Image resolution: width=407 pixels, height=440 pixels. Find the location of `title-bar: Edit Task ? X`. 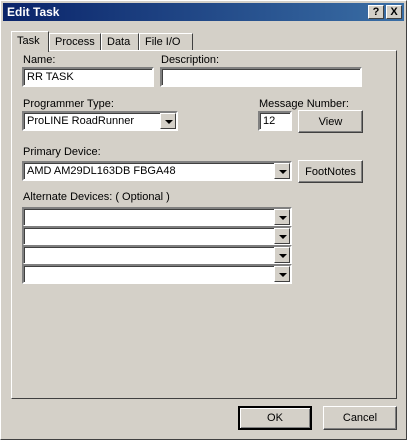

title-bar: Edit Task ? X is located at coordinates (203, 12).